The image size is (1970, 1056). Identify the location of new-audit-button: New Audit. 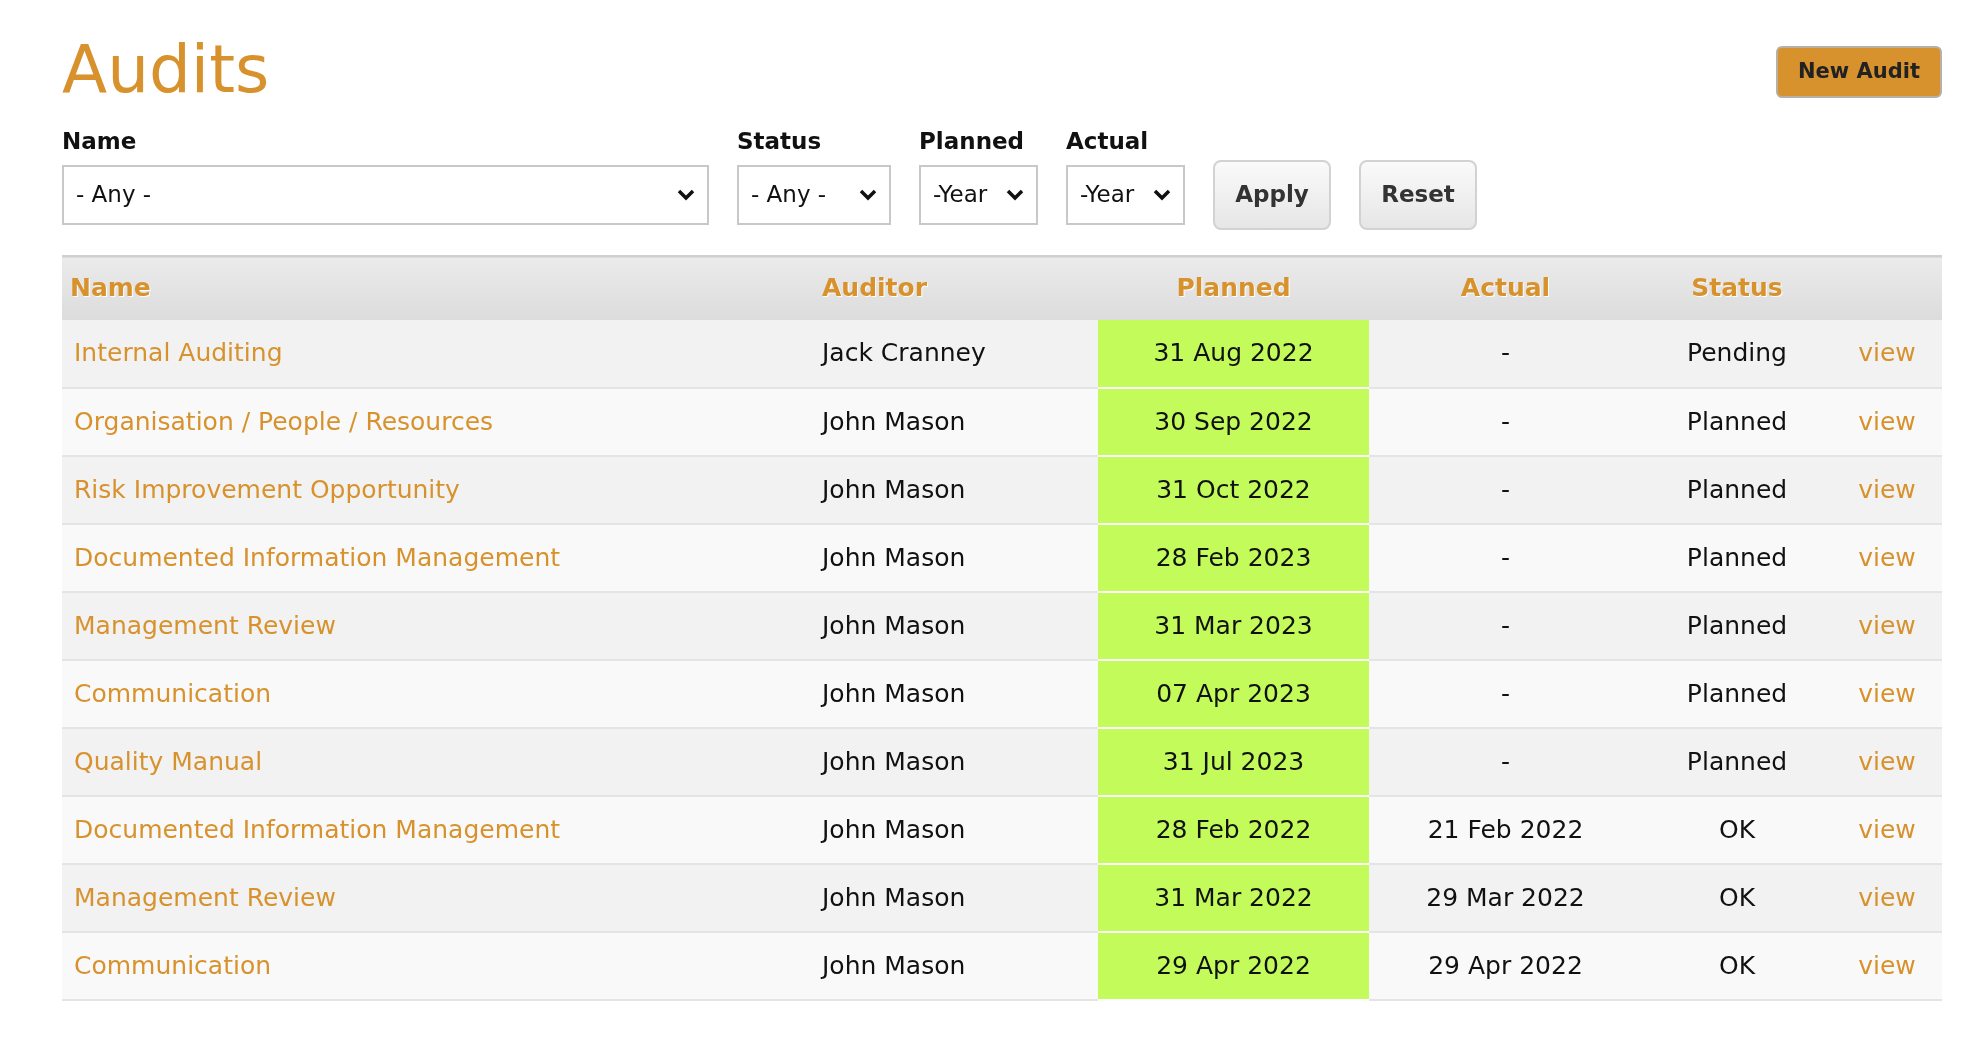
(1859, 72).